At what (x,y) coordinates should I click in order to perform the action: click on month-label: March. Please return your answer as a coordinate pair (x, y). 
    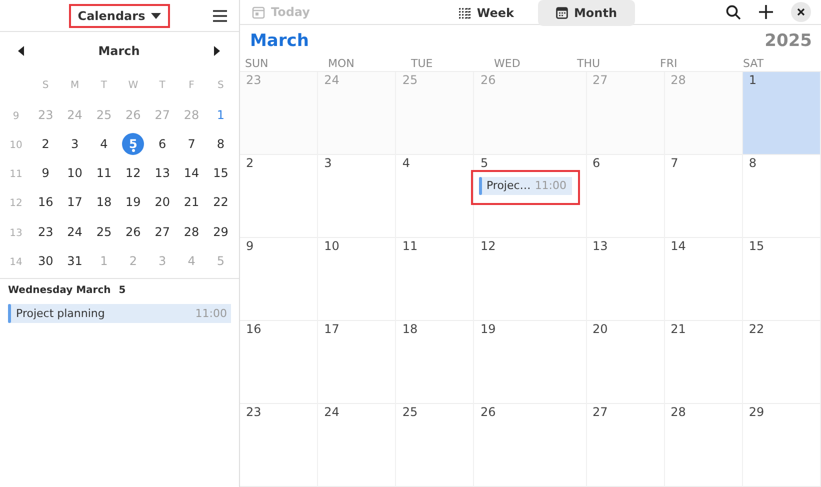
    Looking at the image, I should click on (119, 51).